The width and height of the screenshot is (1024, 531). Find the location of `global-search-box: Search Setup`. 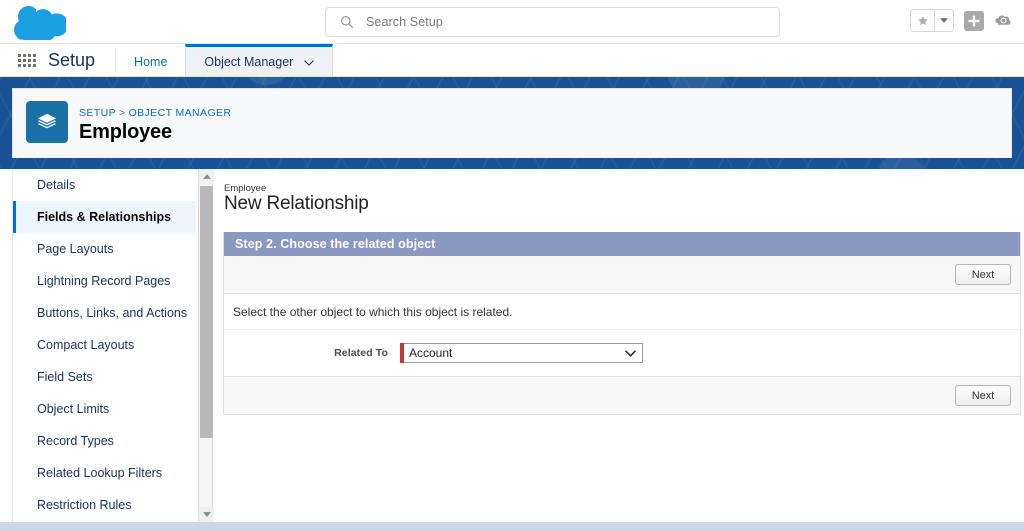

global-search-box: Search Setup is located at coordinates (552, 22).